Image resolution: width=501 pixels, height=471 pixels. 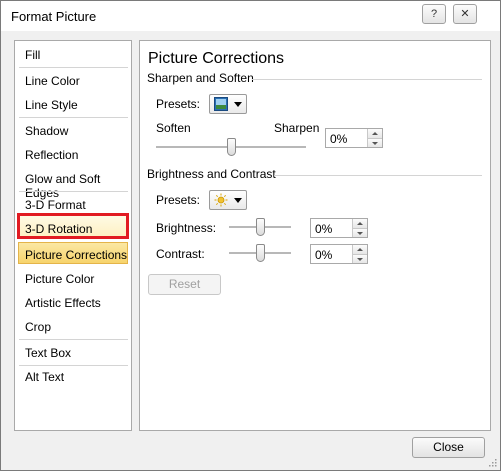 I want to click on contrast-spinner: 0%, so click(x=339, y=254).